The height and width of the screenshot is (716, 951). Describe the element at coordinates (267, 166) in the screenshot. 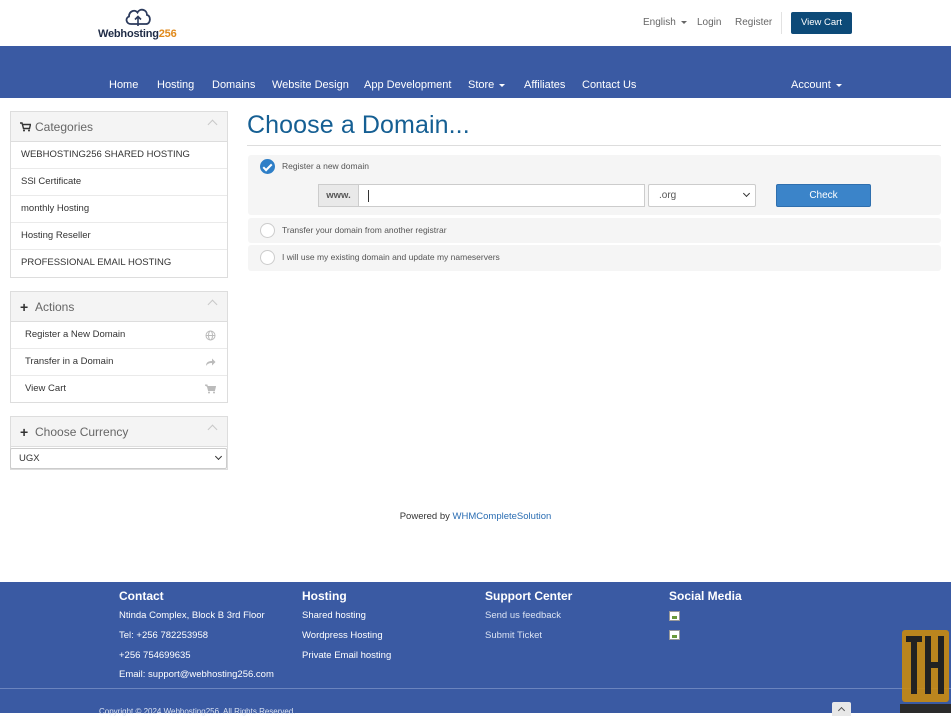

I see `check-icon` at that location.